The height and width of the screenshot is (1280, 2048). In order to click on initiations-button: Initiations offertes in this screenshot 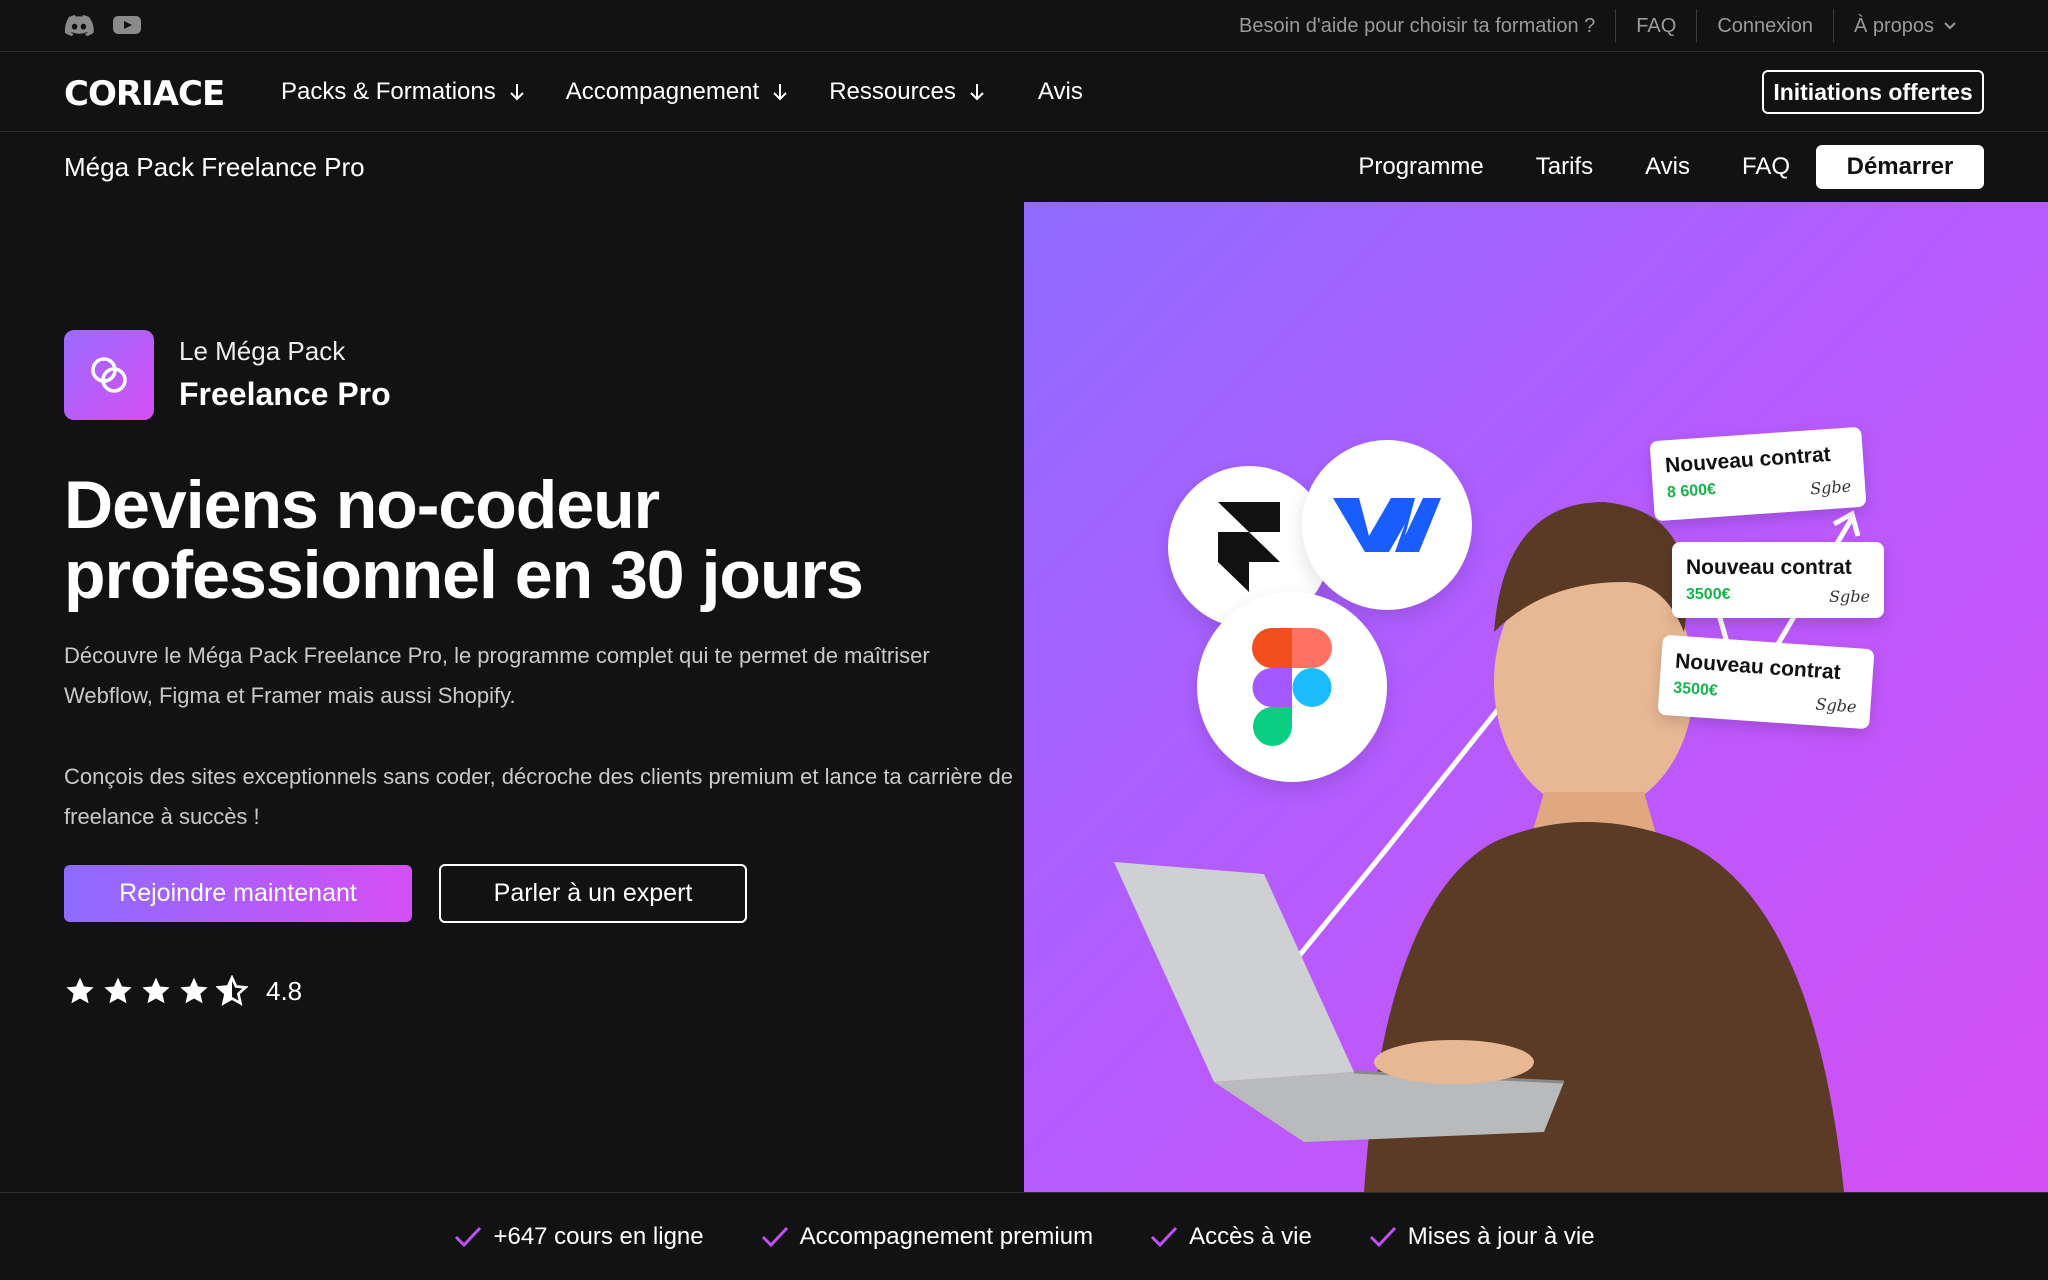, I will do `click(1873, 92)`.